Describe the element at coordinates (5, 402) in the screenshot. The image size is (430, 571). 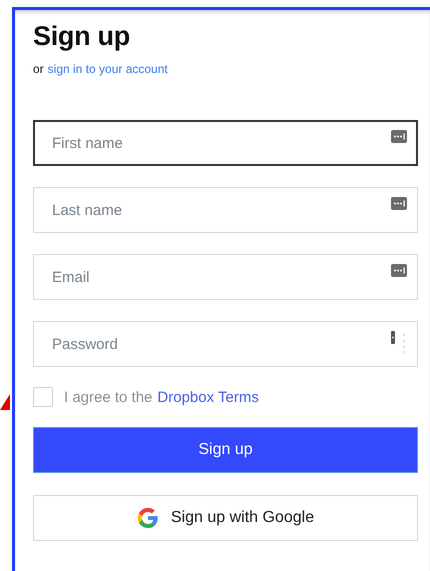
I see `pointer-arrow-icon` at that location.